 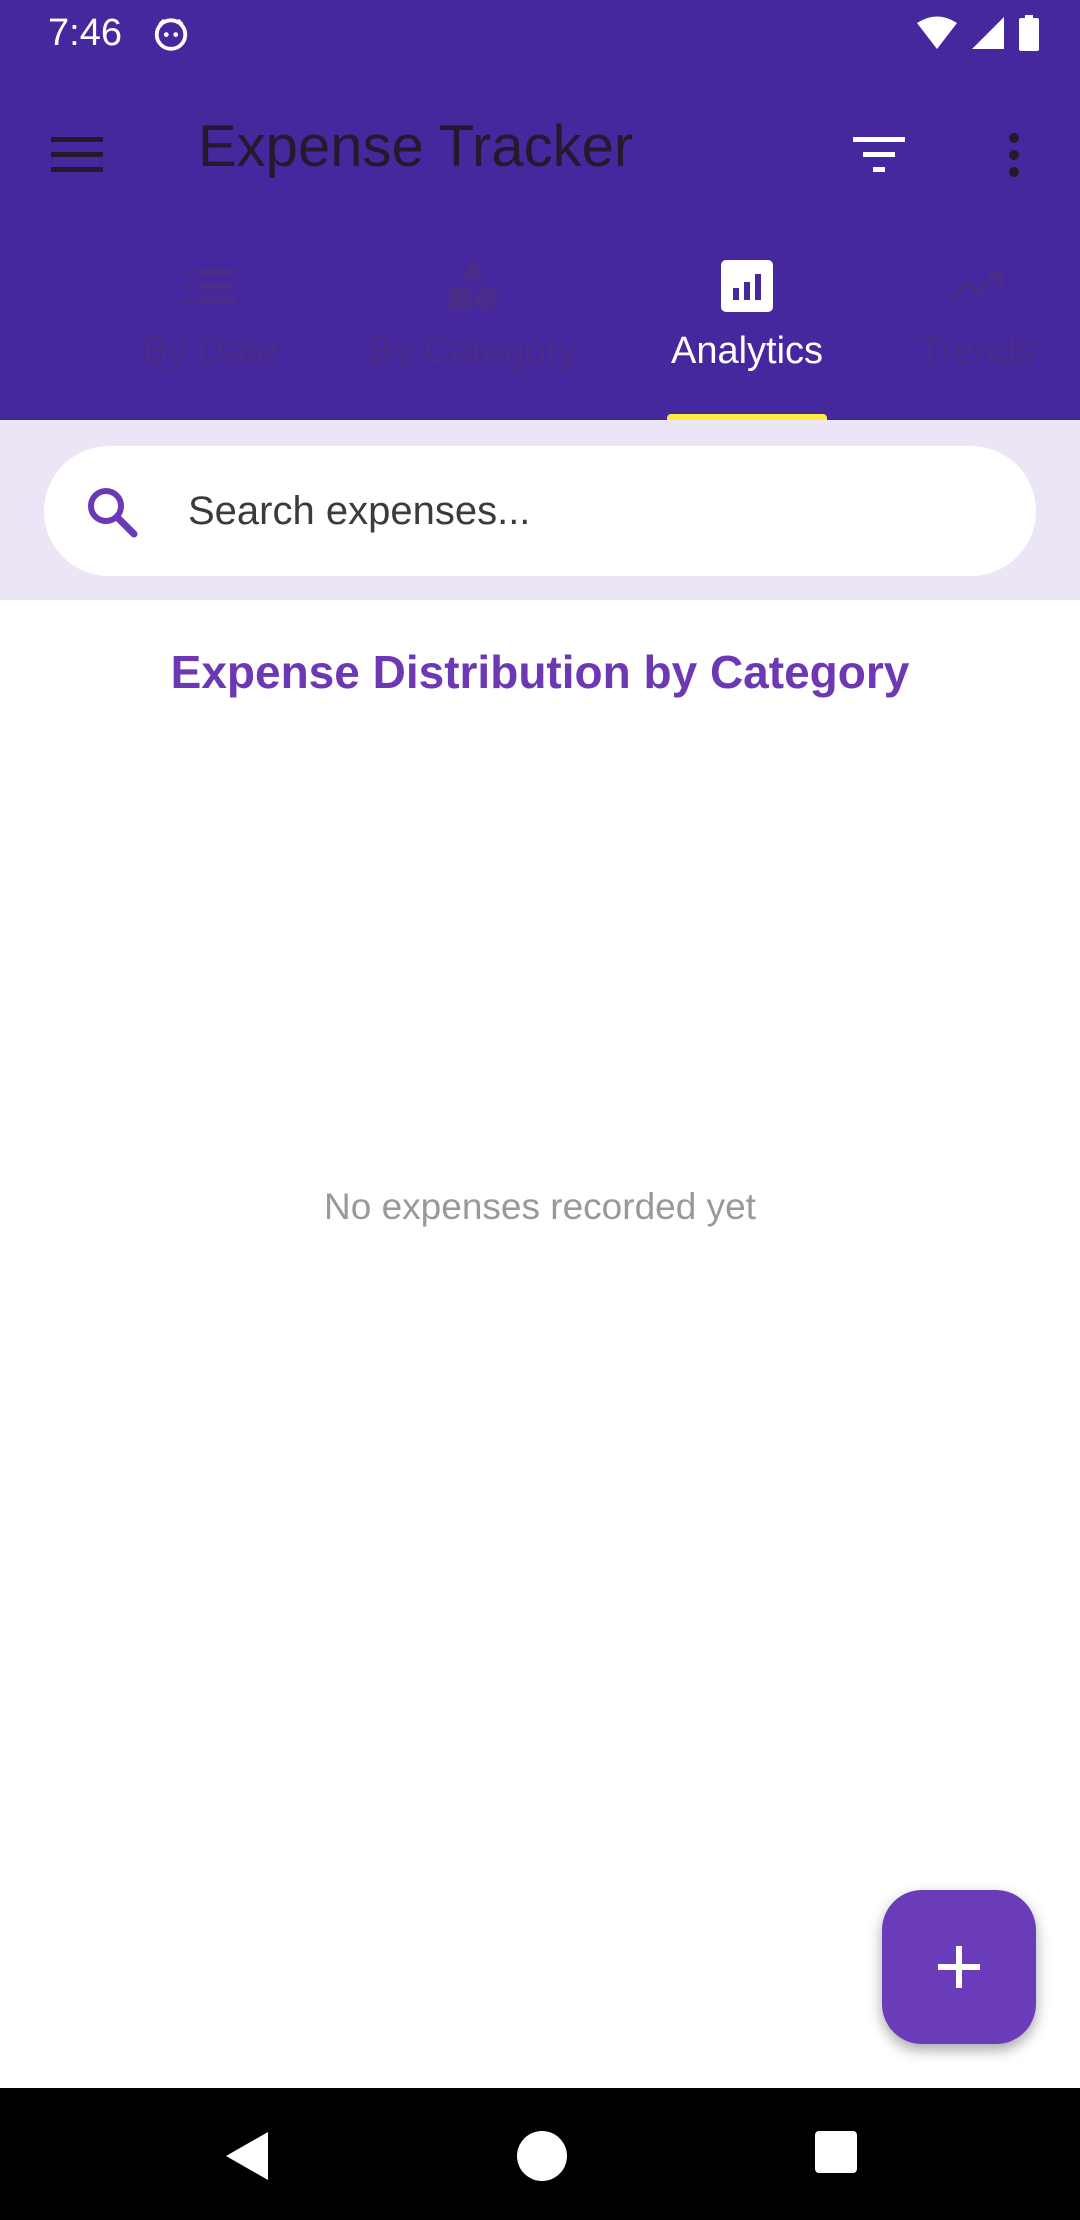 I want to click on status-bar: 7:46, so click(x=540, y=33).